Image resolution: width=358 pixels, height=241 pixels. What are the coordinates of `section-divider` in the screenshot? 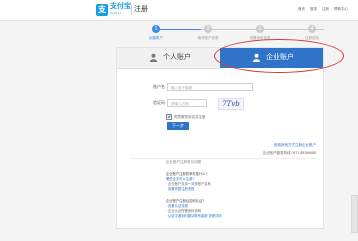 It's located at (222, 158).